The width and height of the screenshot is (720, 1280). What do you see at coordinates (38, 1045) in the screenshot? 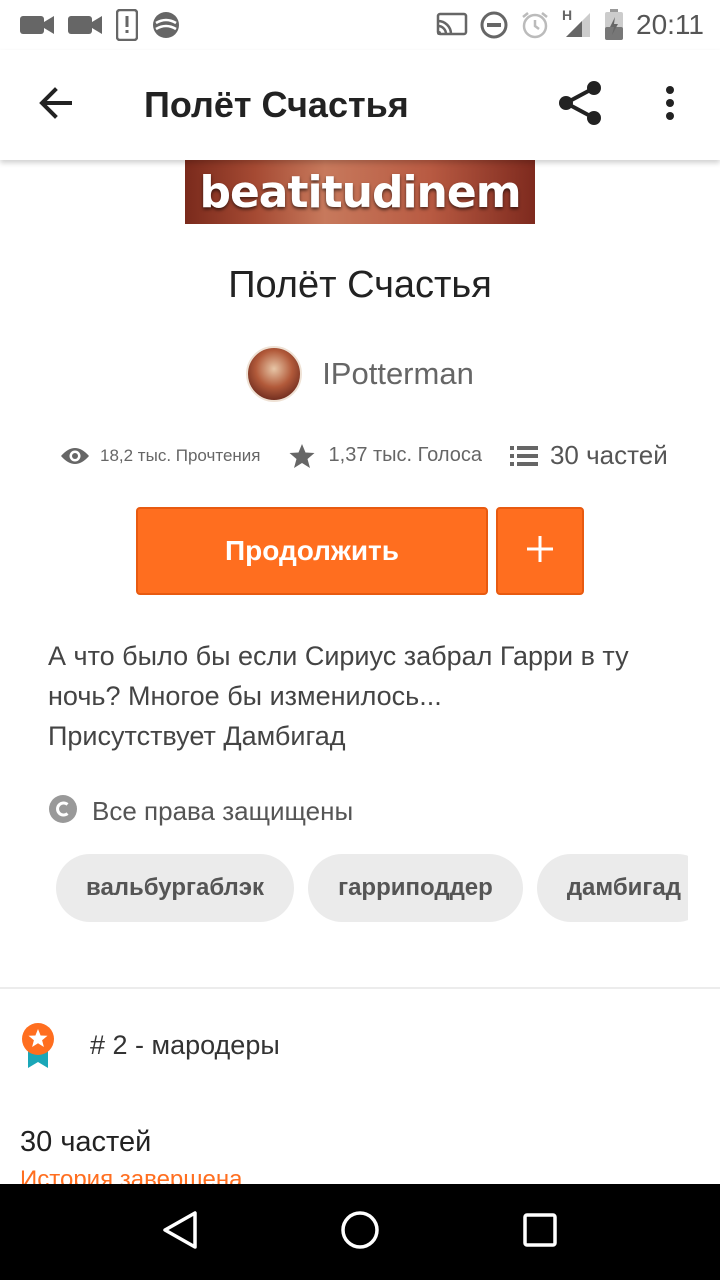
I see `rank-badge-icon` at bounding box center [38, 1045].